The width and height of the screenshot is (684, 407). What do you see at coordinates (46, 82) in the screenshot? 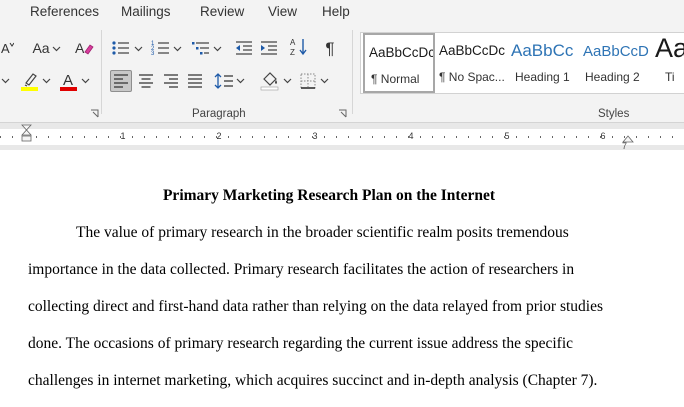
I see `highlight-chevron-down-icon` at bounding box center [46, 82].